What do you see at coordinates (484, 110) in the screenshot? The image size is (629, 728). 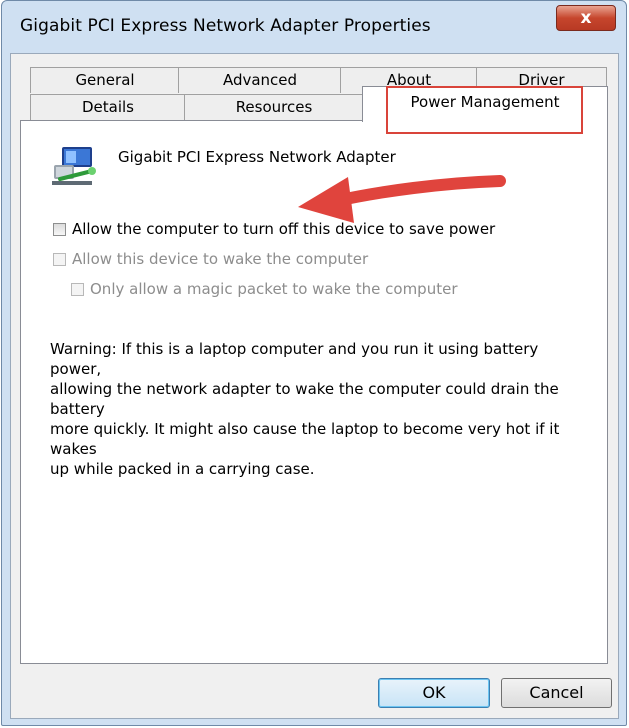 I see `highlight-annotation` at bounding box center [484, 110].